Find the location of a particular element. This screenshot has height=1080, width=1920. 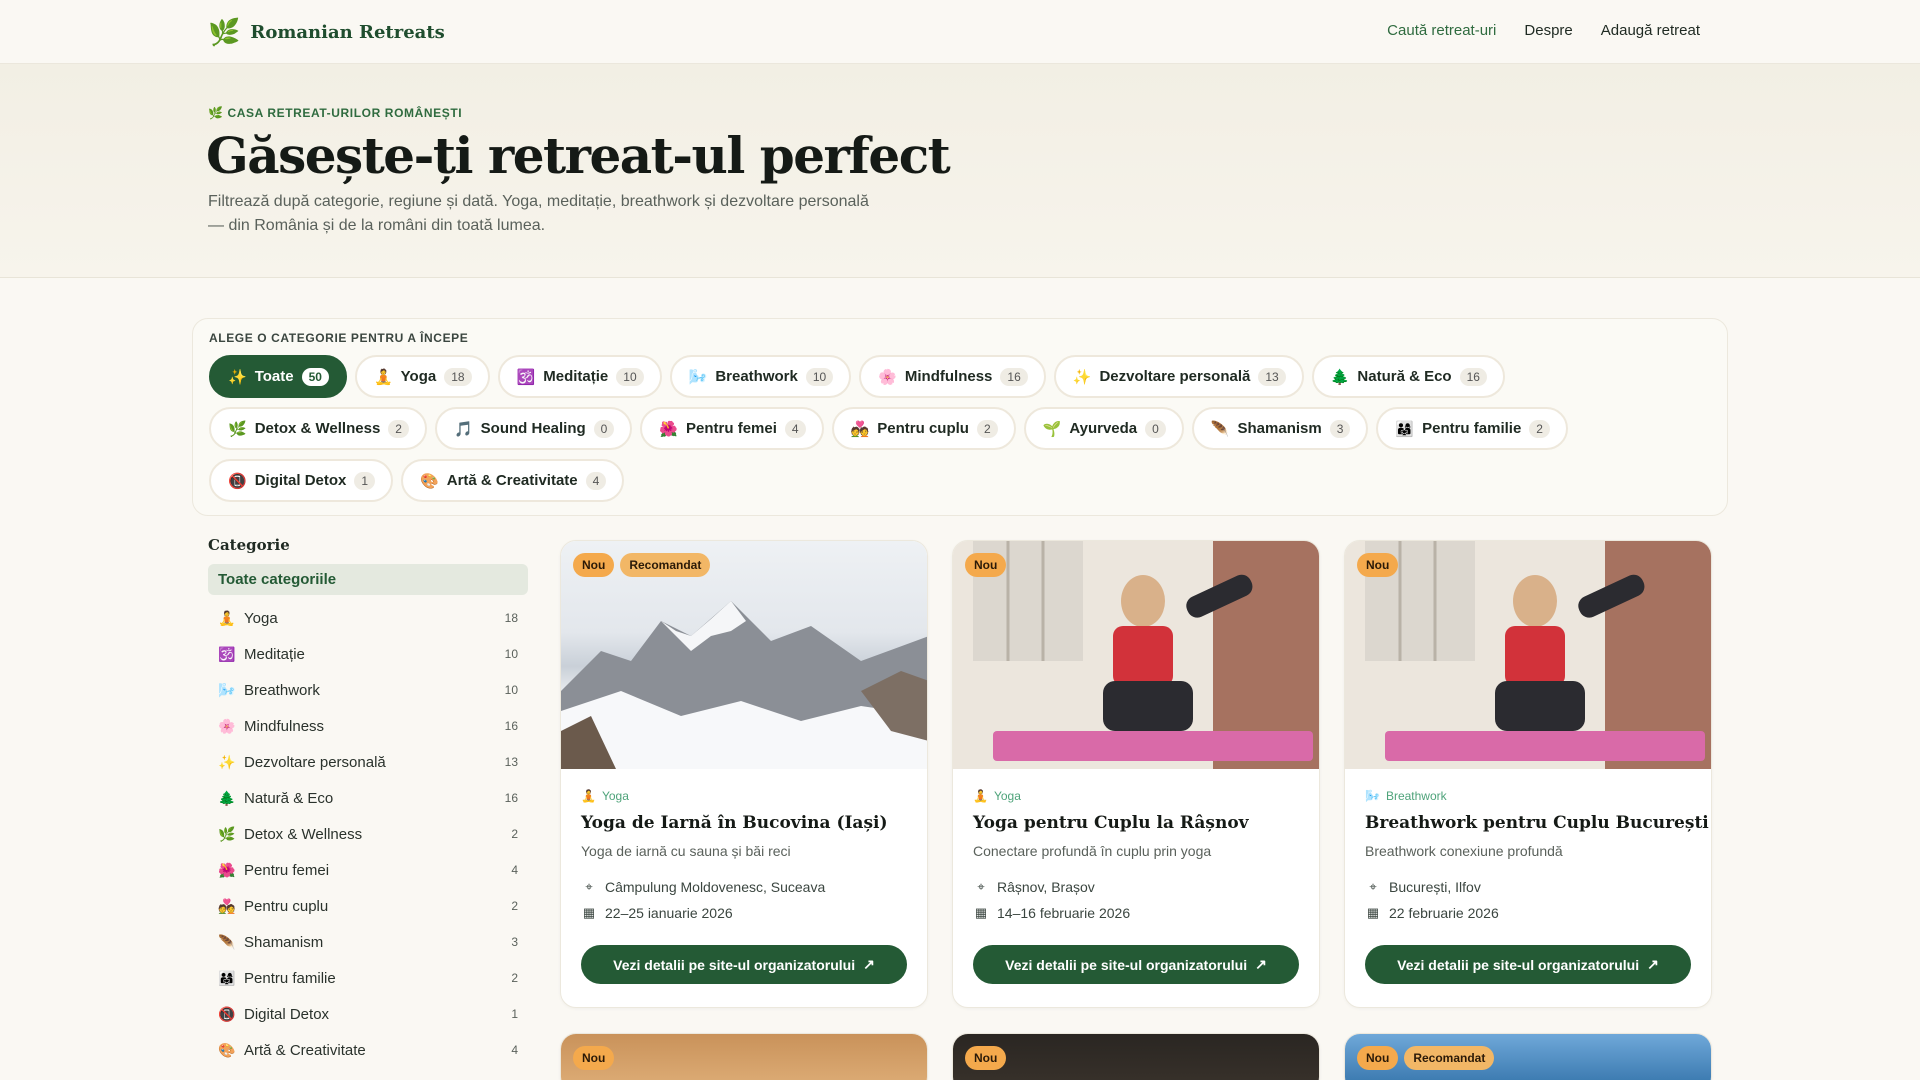

category-chip-label: Meditație is located at coordinates (576, 376).